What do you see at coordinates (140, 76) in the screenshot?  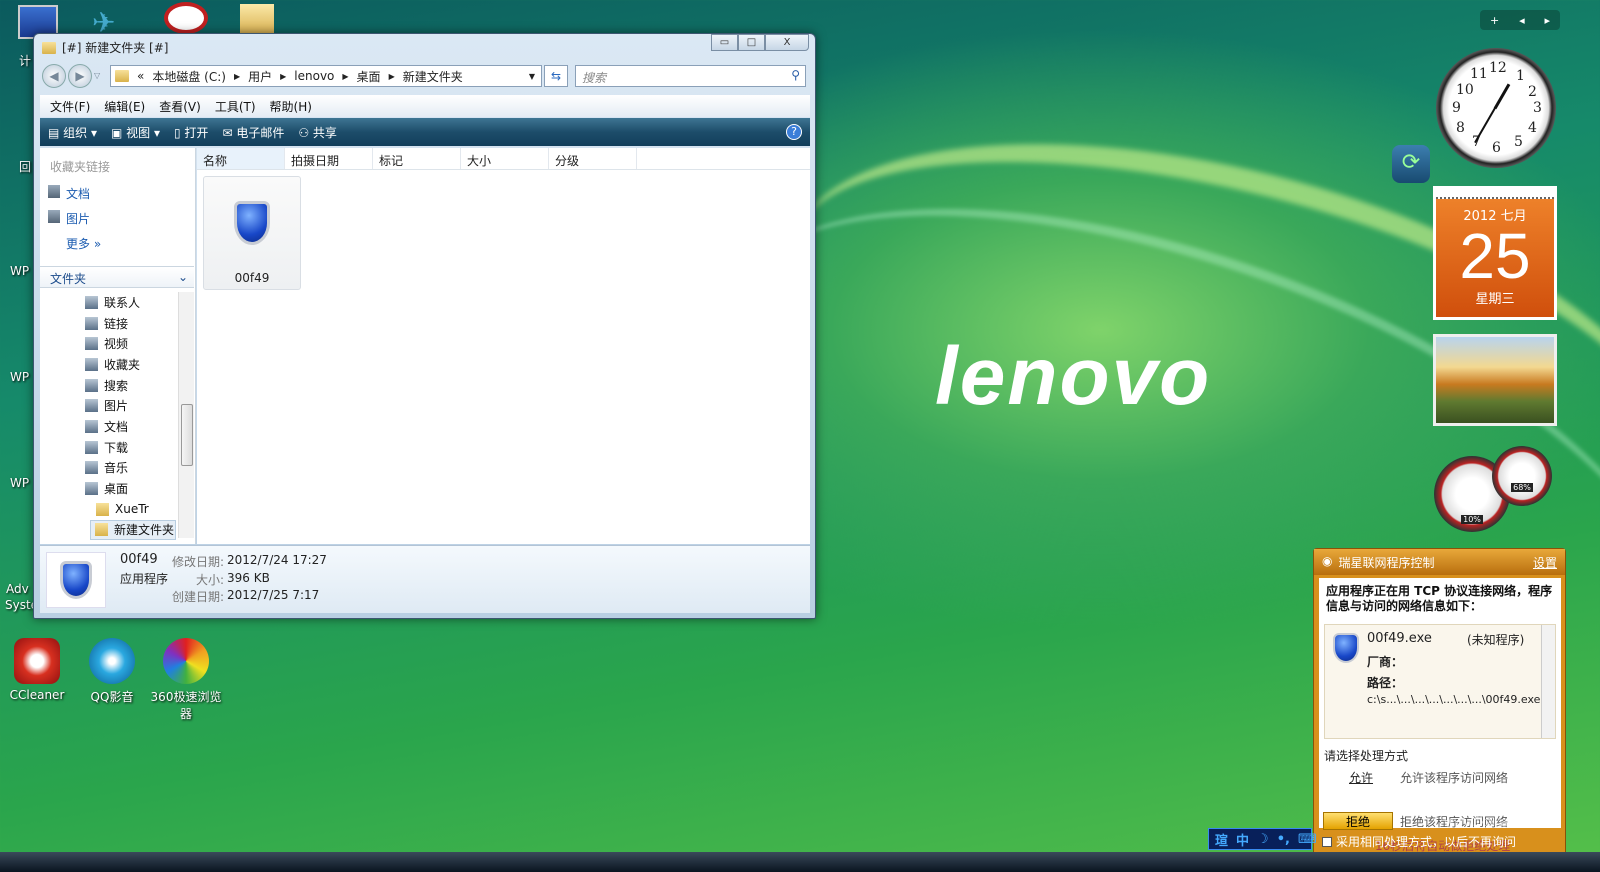 I see `breadcrumb-overflow: «` at bounding box center [140, 76].